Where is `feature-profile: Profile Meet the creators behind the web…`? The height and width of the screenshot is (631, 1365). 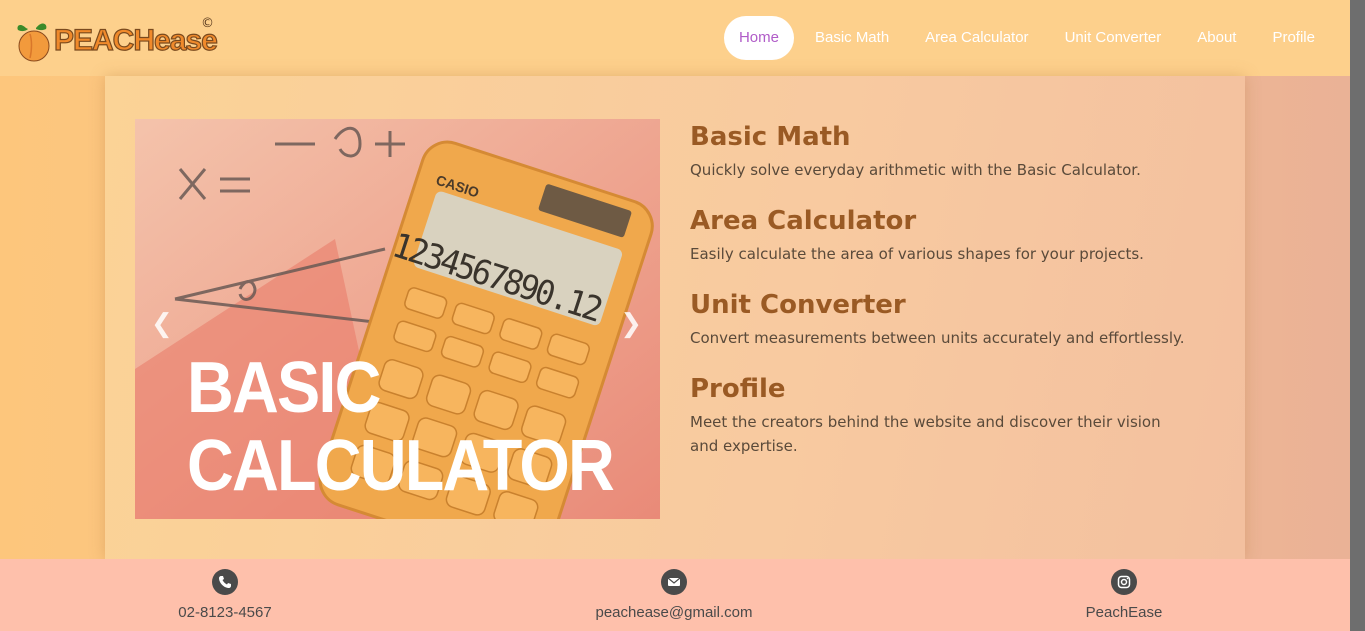
feature-profile: Profile Meet the creators behind the web… is located at coordinates (940, 415).